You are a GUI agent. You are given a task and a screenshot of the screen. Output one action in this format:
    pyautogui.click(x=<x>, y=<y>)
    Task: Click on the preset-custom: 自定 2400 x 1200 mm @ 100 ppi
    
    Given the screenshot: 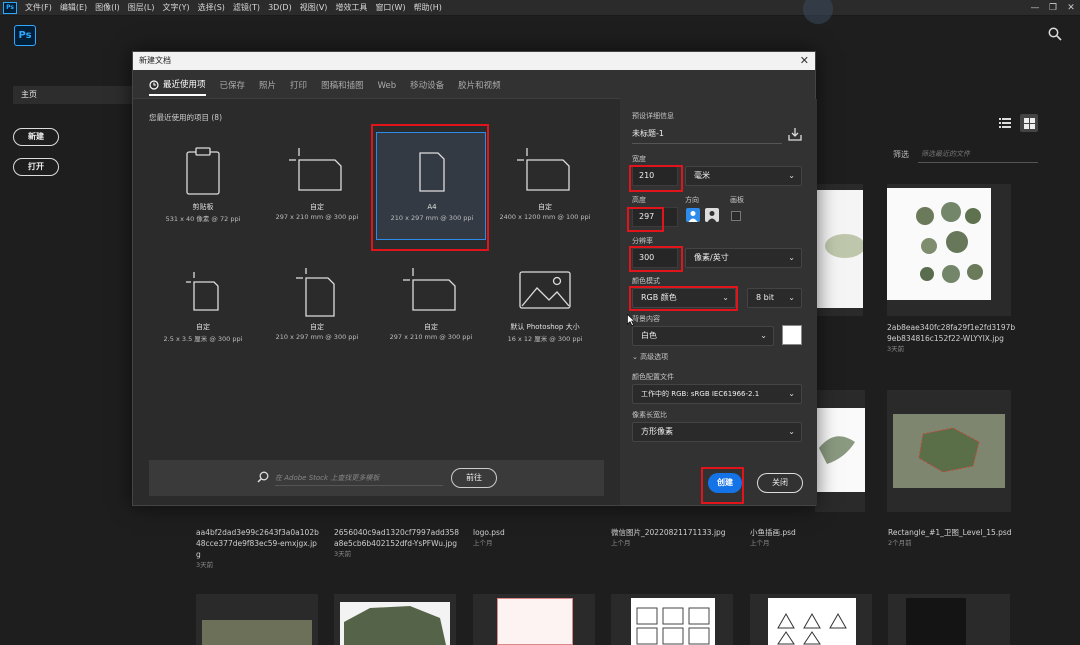 What is the action you would take?
    pyautogui.click(x=545, y=186)
    